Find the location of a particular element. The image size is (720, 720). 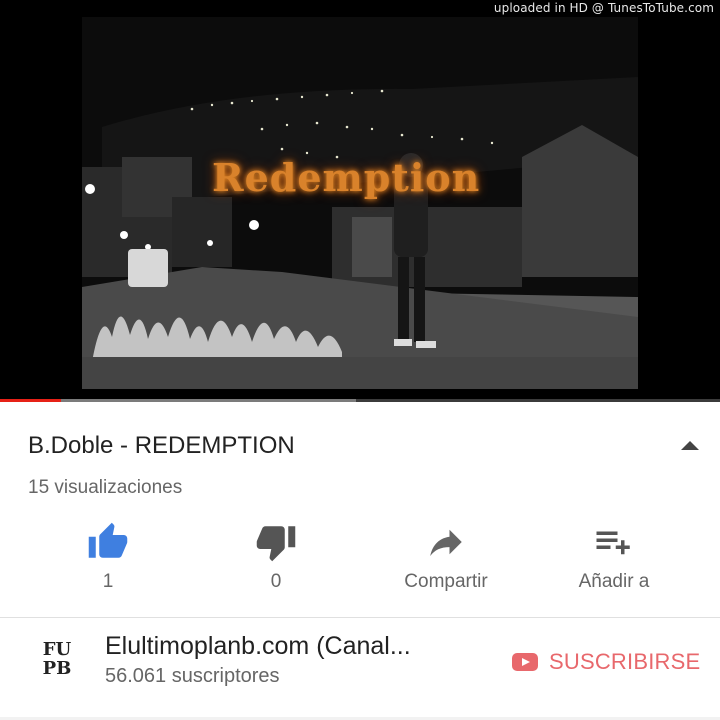

divider is located at coordinates (360, 617).